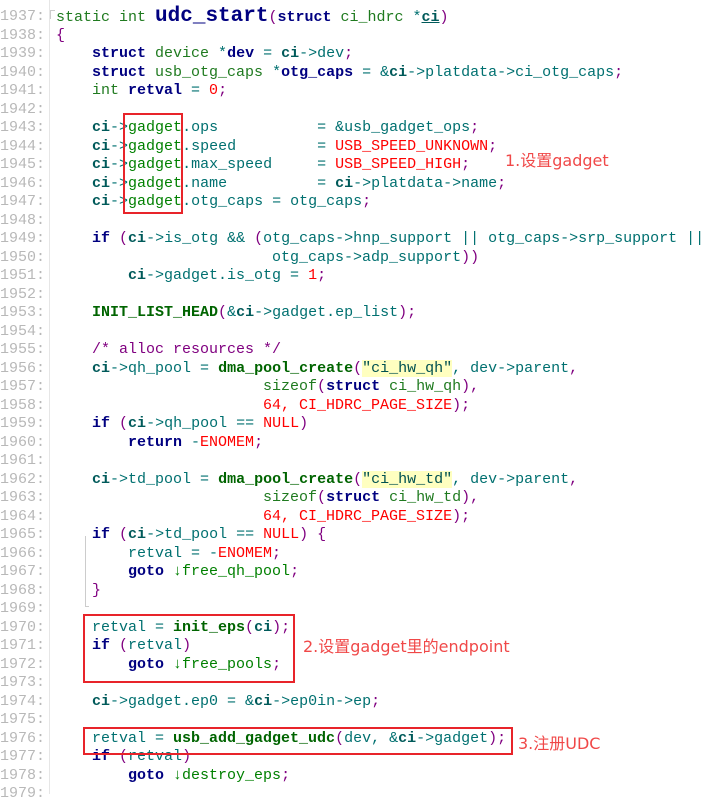 The width and height of the screenshot is (709, 804). Describe the element at coordinates (173, 776) in the screenshot. I see `code-text: goto ↓destroy_eps;` at that location.